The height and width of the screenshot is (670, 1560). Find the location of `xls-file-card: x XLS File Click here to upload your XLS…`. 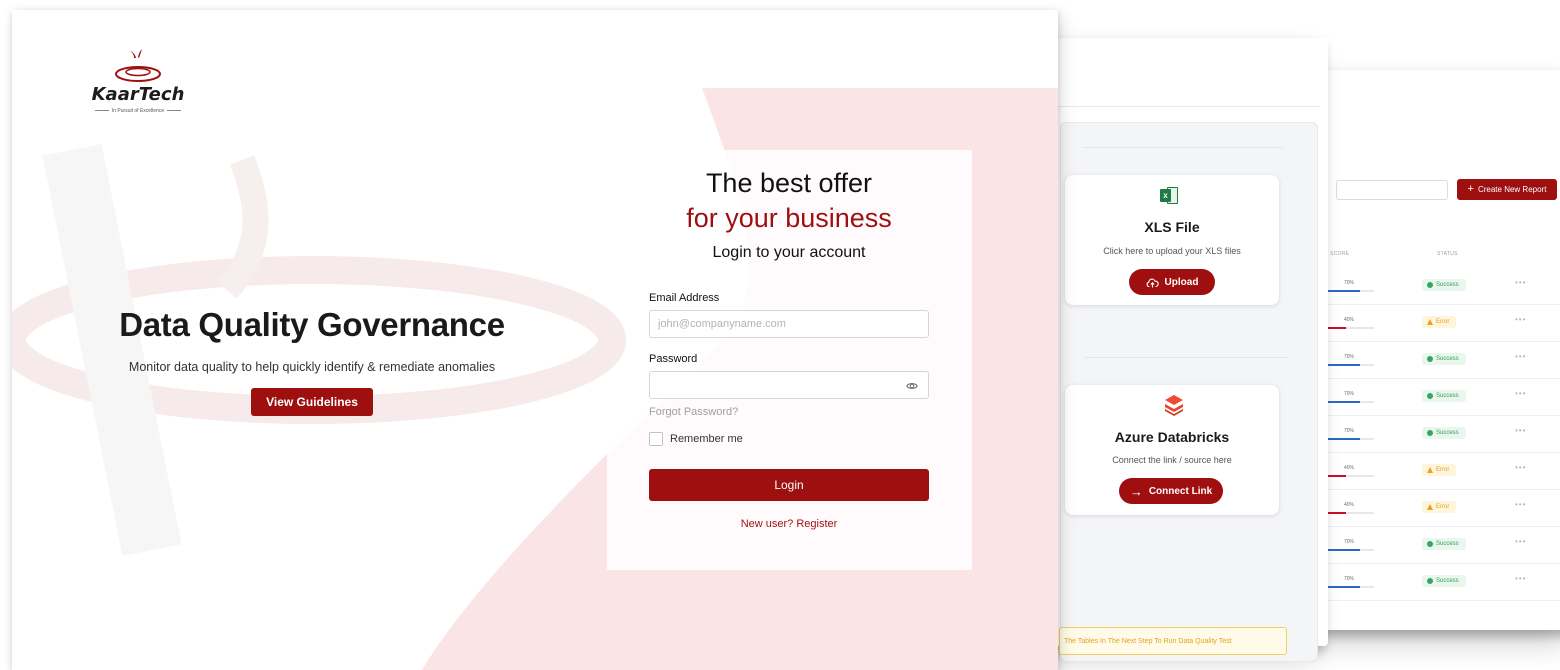

xls-file-card: x XLS File Click here to upload your XLS… is located at coordinates (1172, 240).